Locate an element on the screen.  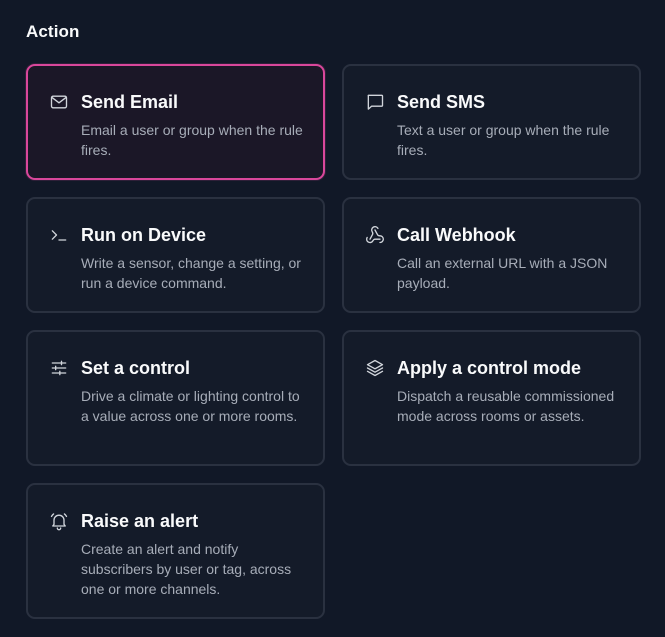
action-card-title: Apply a control mode is located at coordinates (489, 367).